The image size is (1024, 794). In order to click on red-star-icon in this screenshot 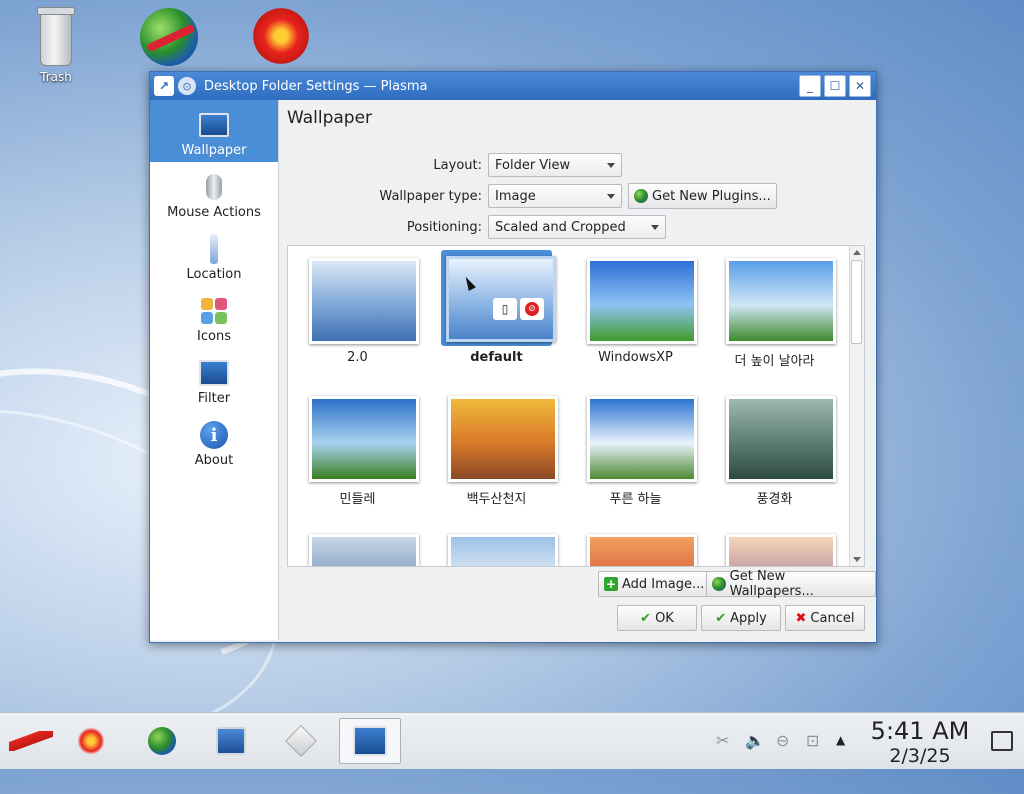, I will do `click(91, 741)`.